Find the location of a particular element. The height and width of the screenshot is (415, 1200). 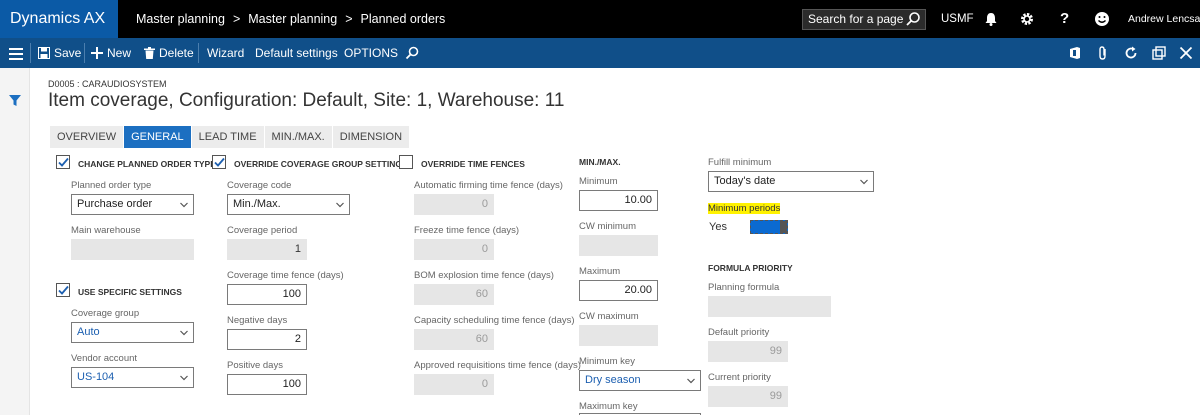

smiley-icon is located at coordinates (1102, 19).